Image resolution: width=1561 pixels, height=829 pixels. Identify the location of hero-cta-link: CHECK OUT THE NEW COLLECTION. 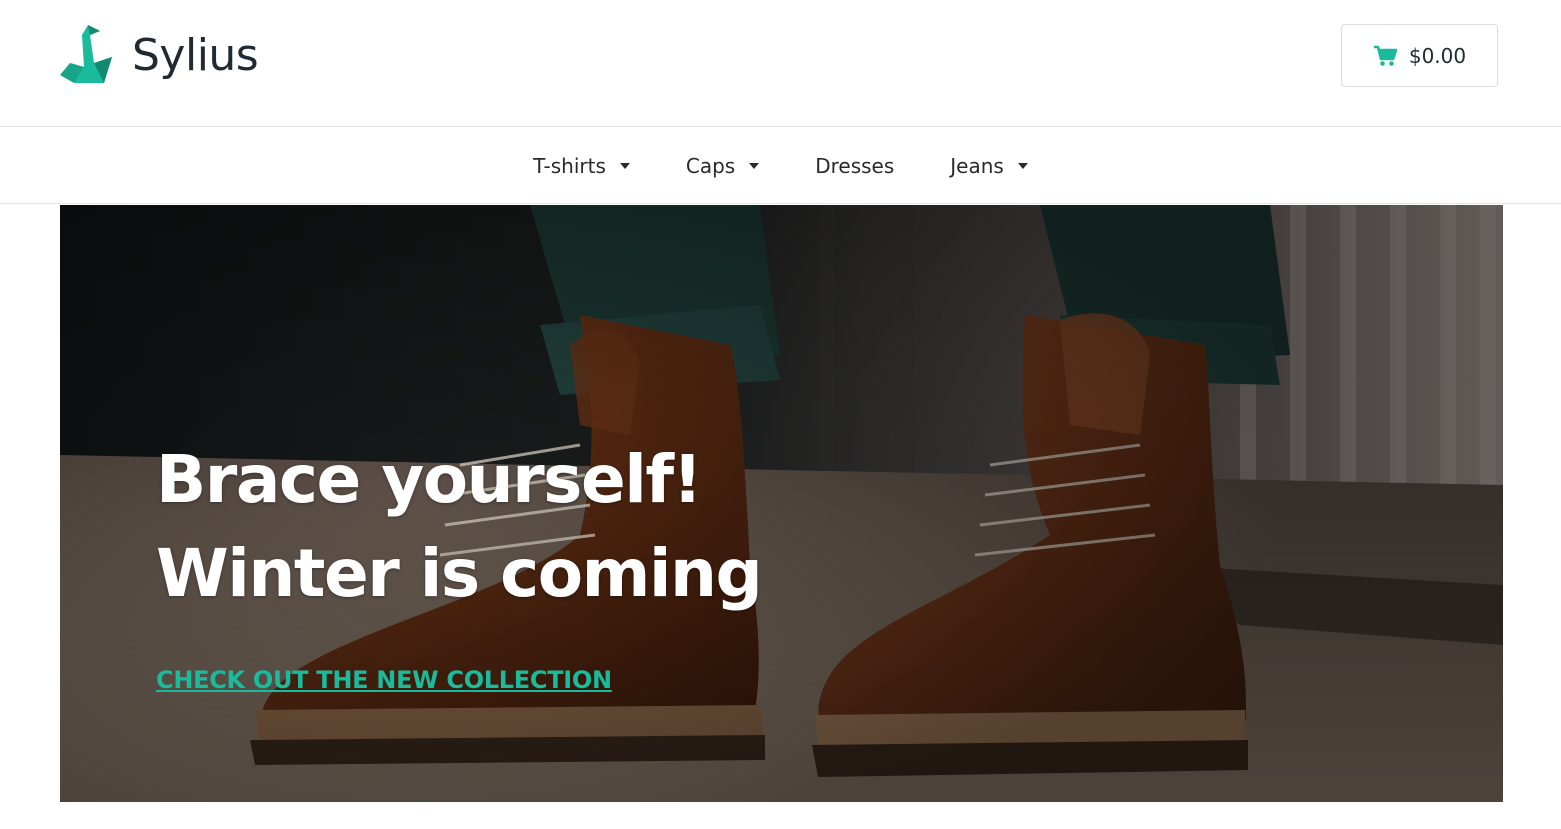
(384, 680).